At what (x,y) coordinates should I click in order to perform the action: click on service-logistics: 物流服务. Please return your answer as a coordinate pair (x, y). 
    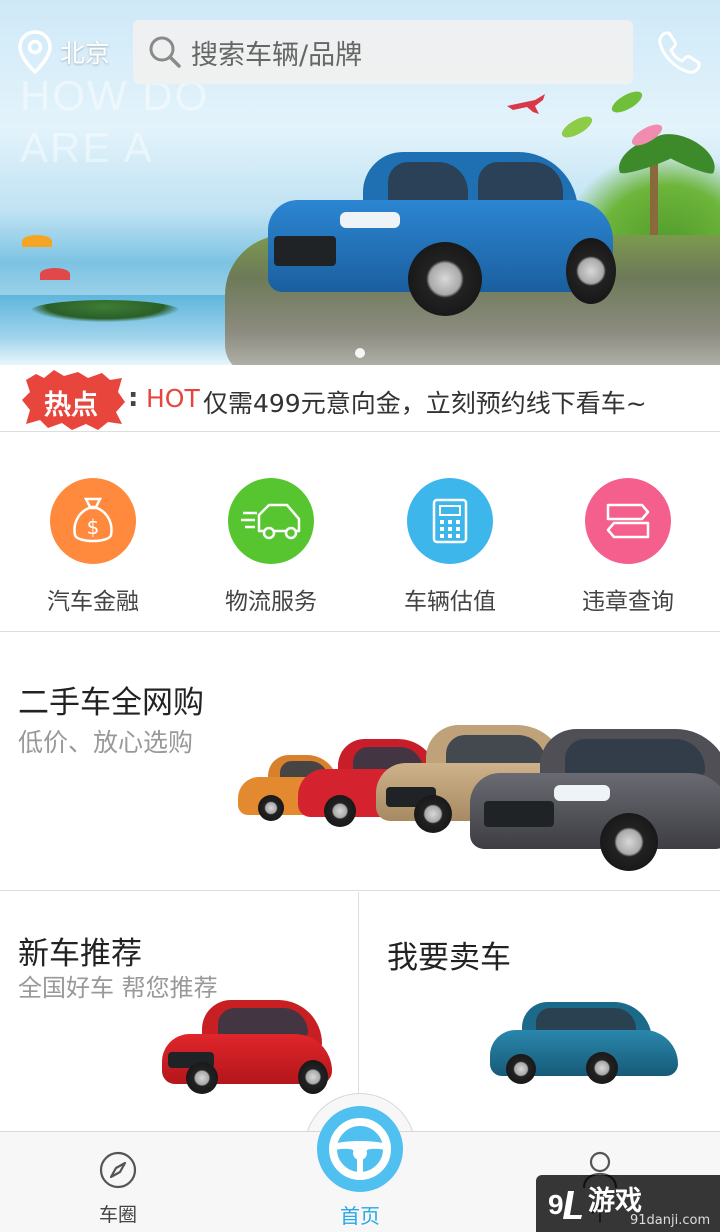
    Looking at the image, I should click on (271, 547).